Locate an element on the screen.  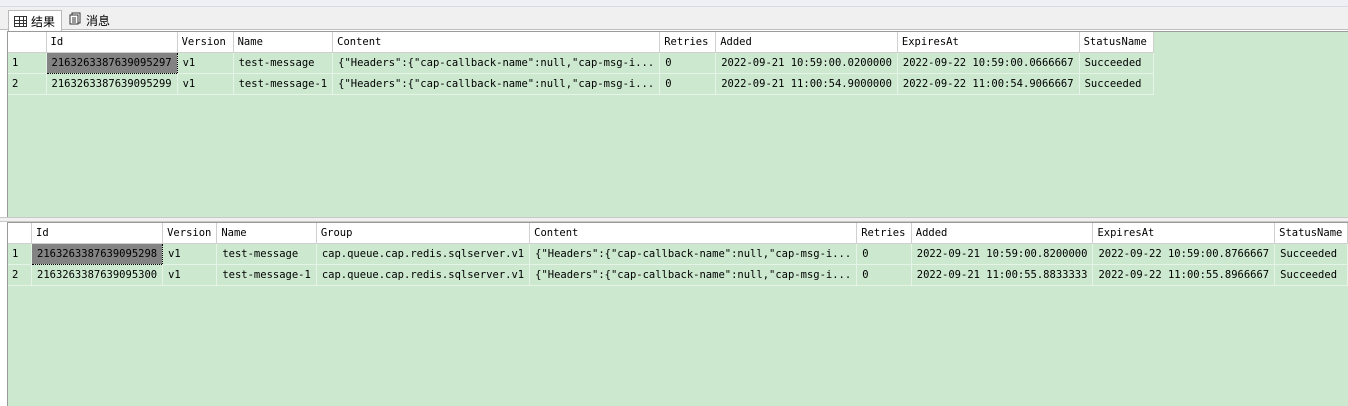
cell-id: 2163263387639095300 is located at coordinates (97, 275).